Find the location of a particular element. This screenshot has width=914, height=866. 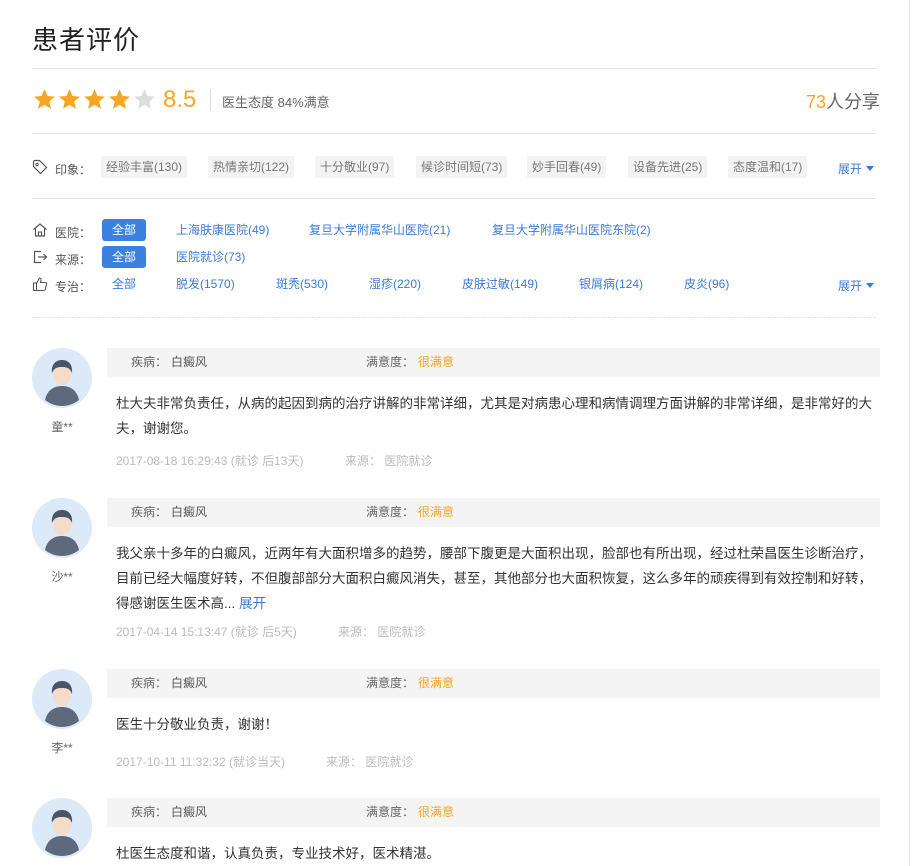

tag-icon is located at coordinates (40, 167).